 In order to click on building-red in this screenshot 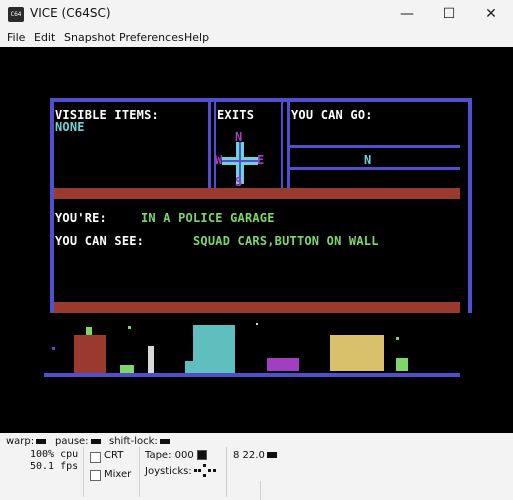, I will do `click(90, 354)`.